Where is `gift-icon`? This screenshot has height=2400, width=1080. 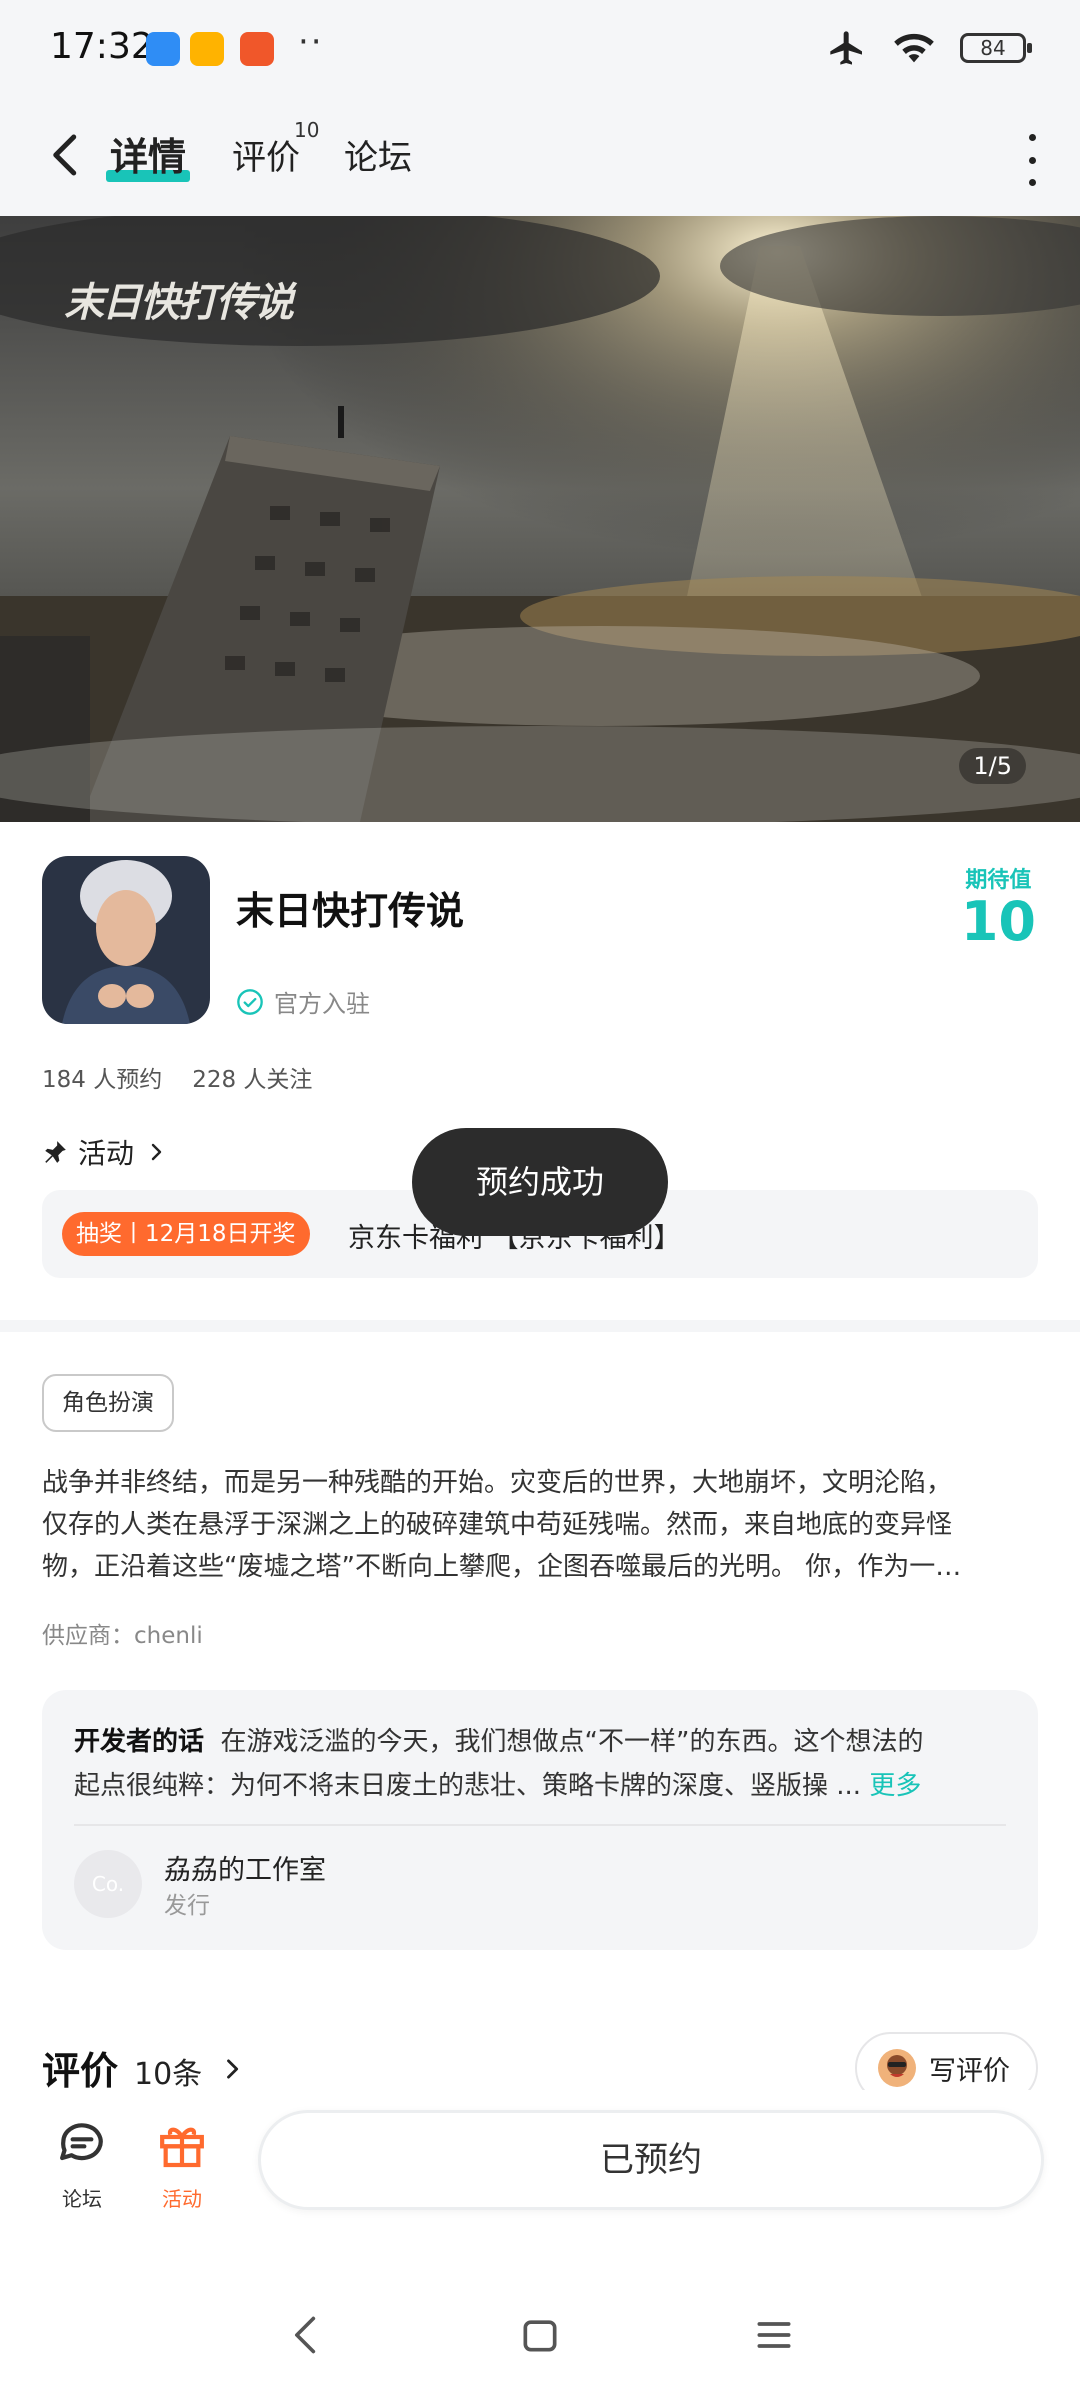
gift-icon is located at coordinates (182, 2147).